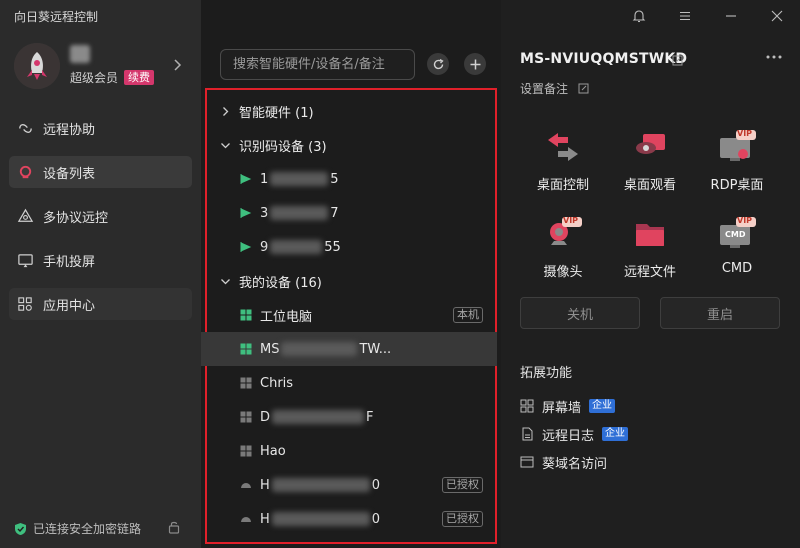  Describe the element at coordinates (56, 17) in the screenshot. I see `app-title: 向日葵远程控制` at that location.